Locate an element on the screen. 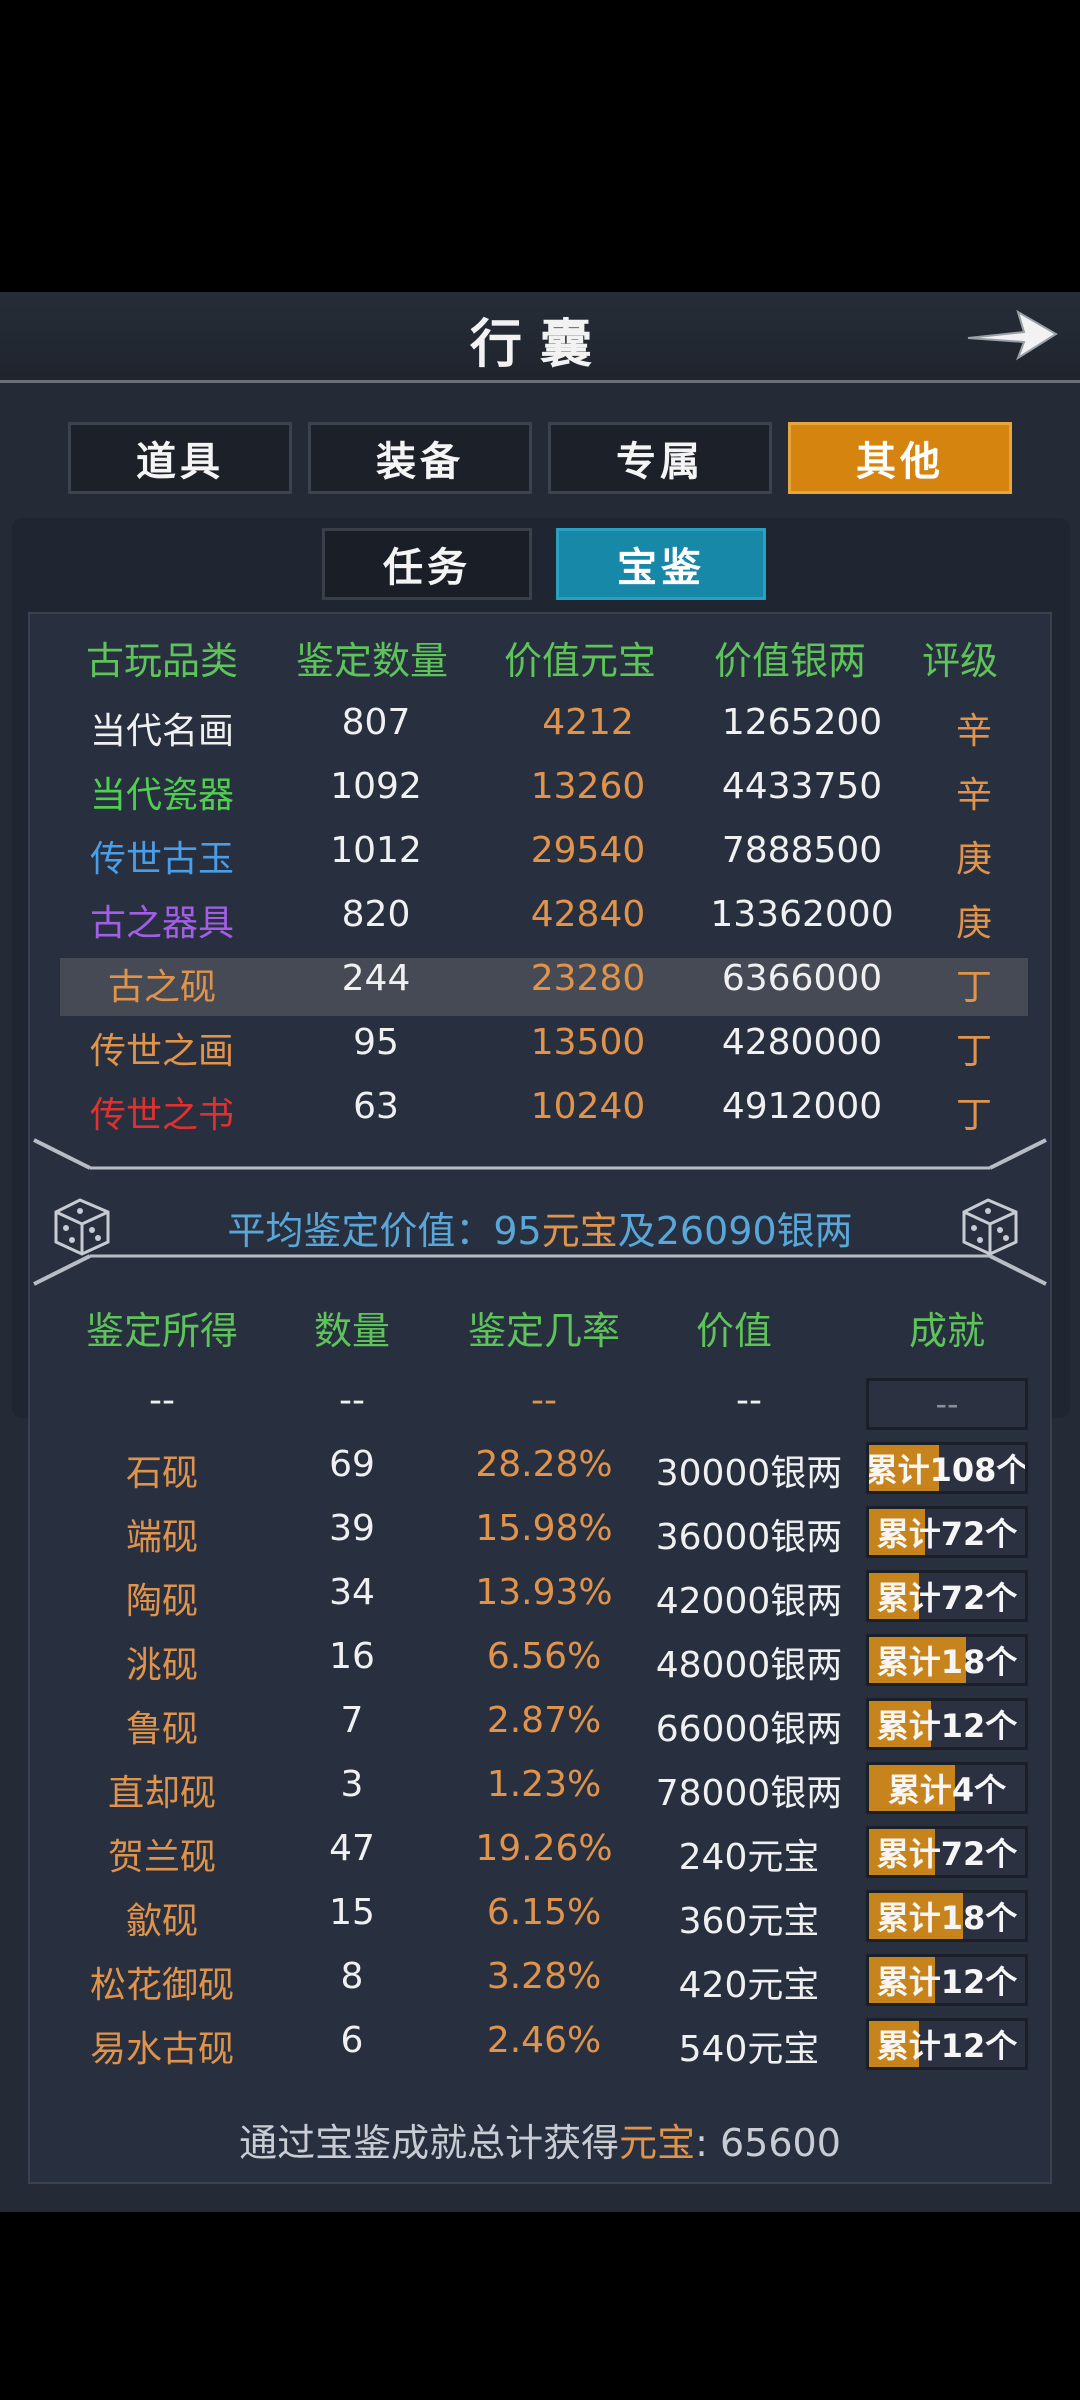  achievement-text: 累计108个 is located at coordinates (947, 1470).